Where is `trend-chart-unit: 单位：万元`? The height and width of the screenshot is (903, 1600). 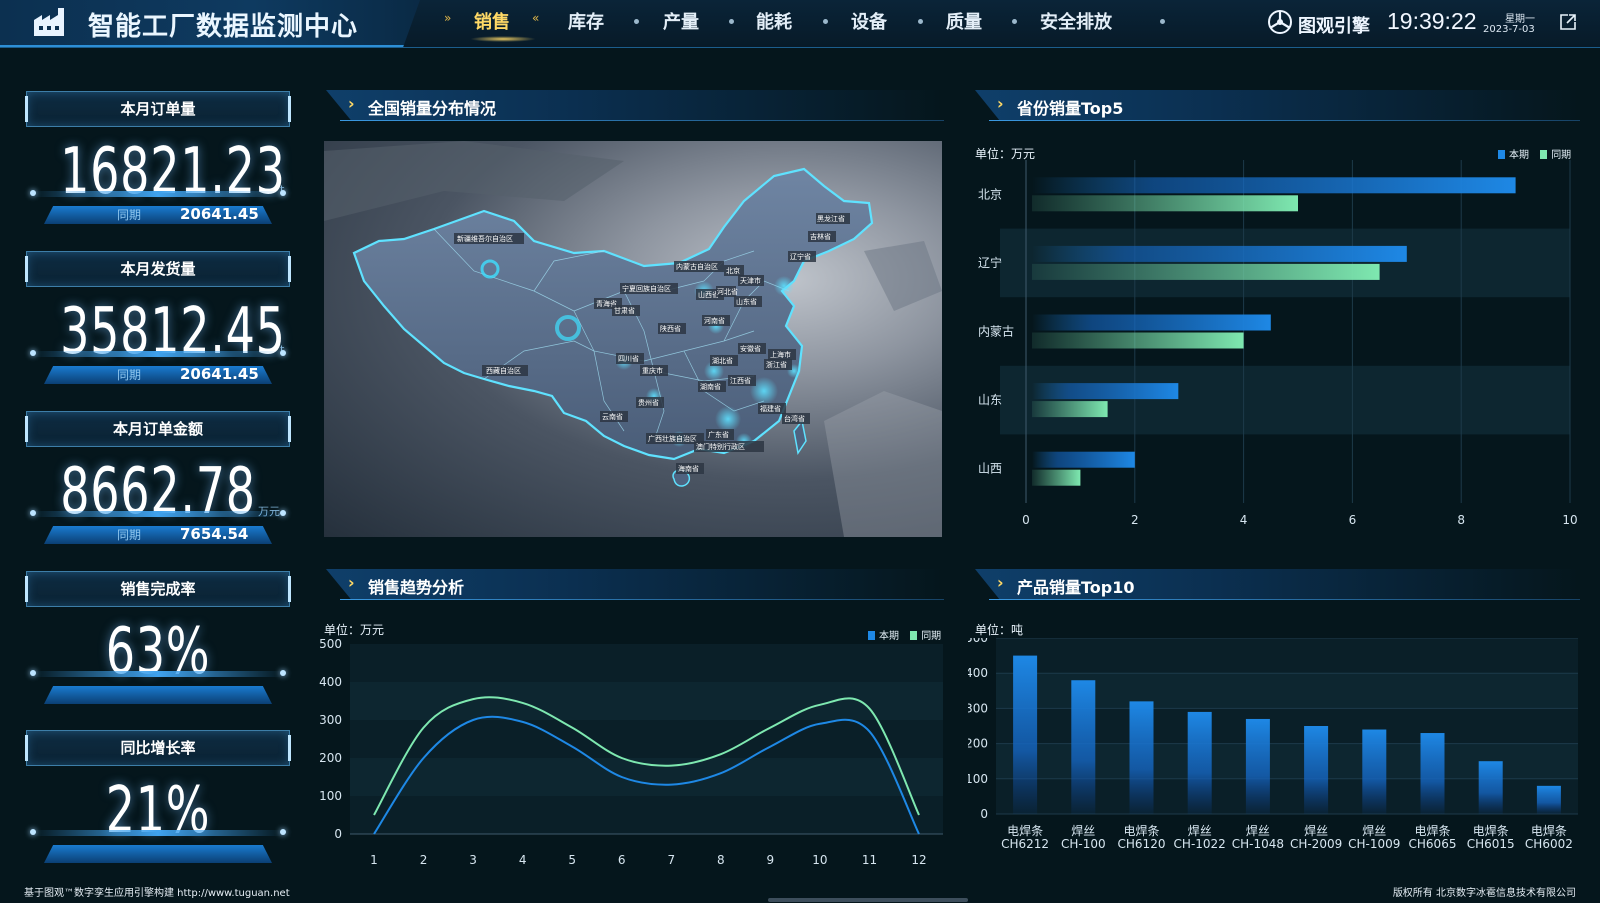
trend-chart-unit: 单位：万元 is located at coordinates (354, 630).